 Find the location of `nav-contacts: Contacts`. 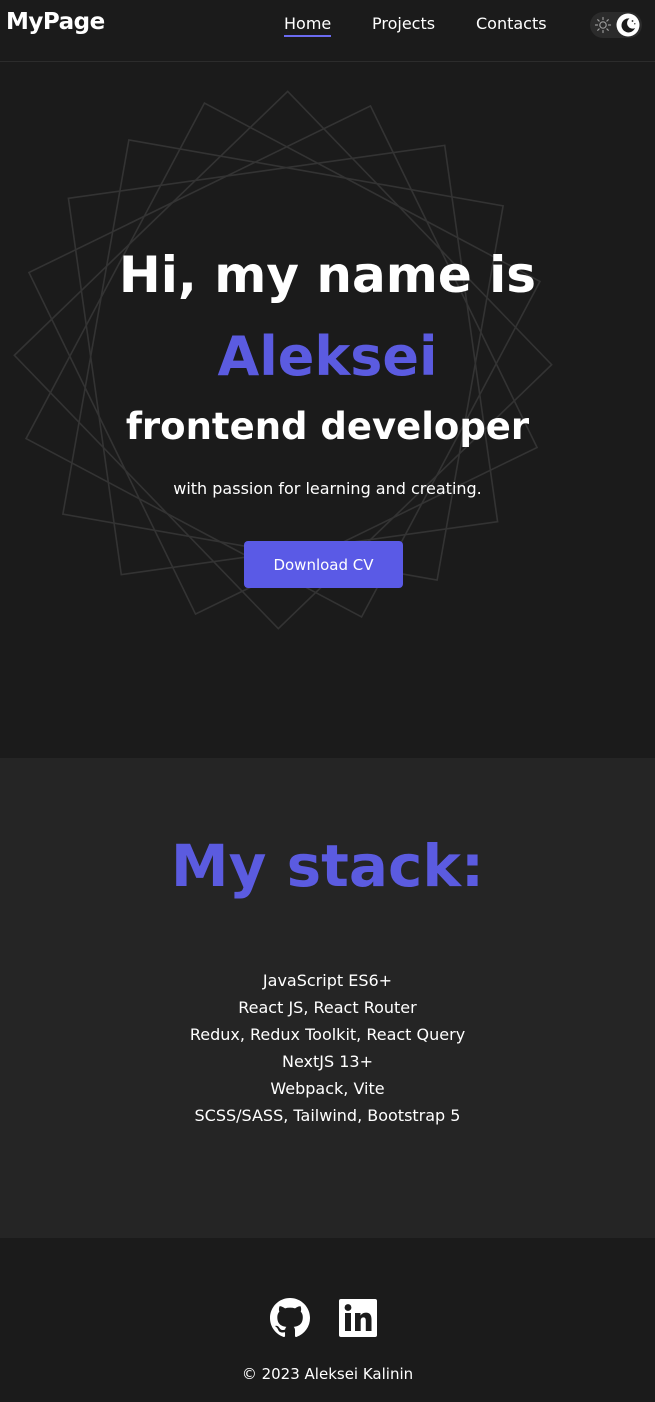

nav-contacts: Contacts is located at coordinates (511, 24).